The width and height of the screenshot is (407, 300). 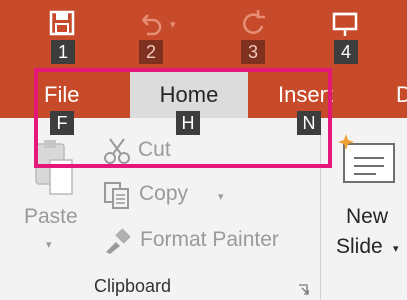 What do you see at coordinates (63, 52) in the screenshot?
I see `key-tip-1: 1` at bounding box center [63, 52].